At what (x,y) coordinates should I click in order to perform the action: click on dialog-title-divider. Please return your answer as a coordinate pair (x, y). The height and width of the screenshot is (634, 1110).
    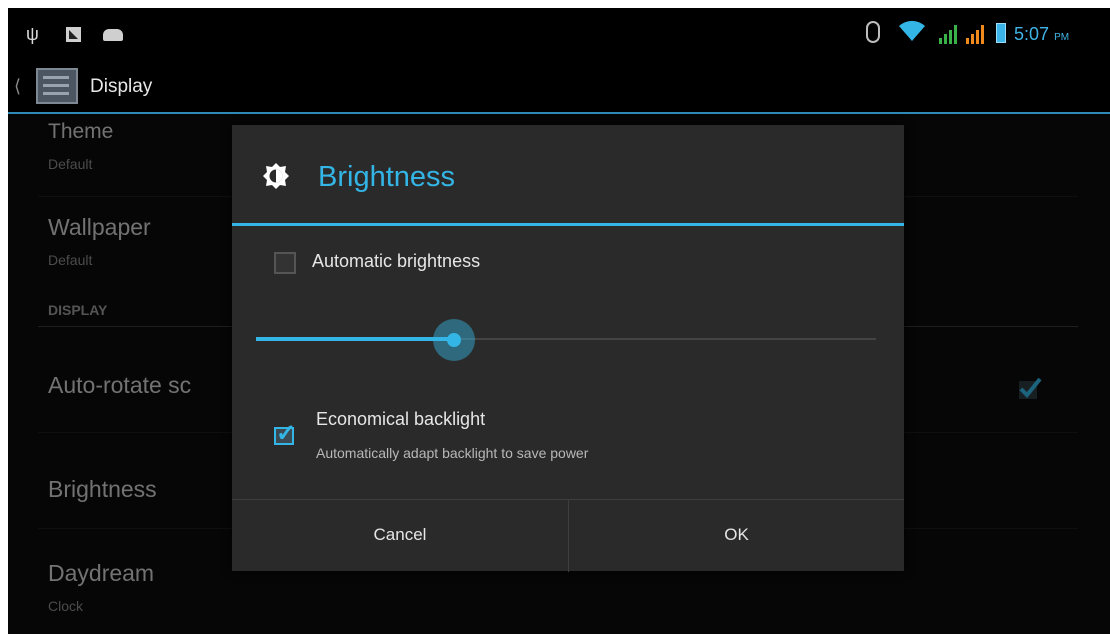
    Looking at the image, I should click on (568, 224).